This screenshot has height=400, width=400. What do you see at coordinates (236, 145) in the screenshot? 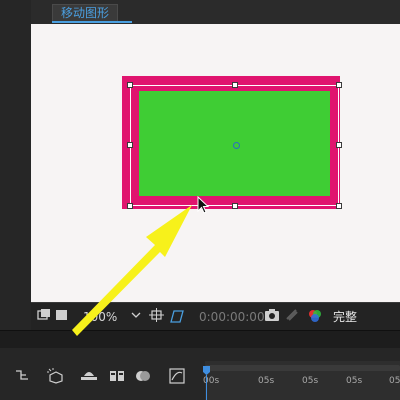
I see `anchor-point-icon` at bounding box center [236, 145].